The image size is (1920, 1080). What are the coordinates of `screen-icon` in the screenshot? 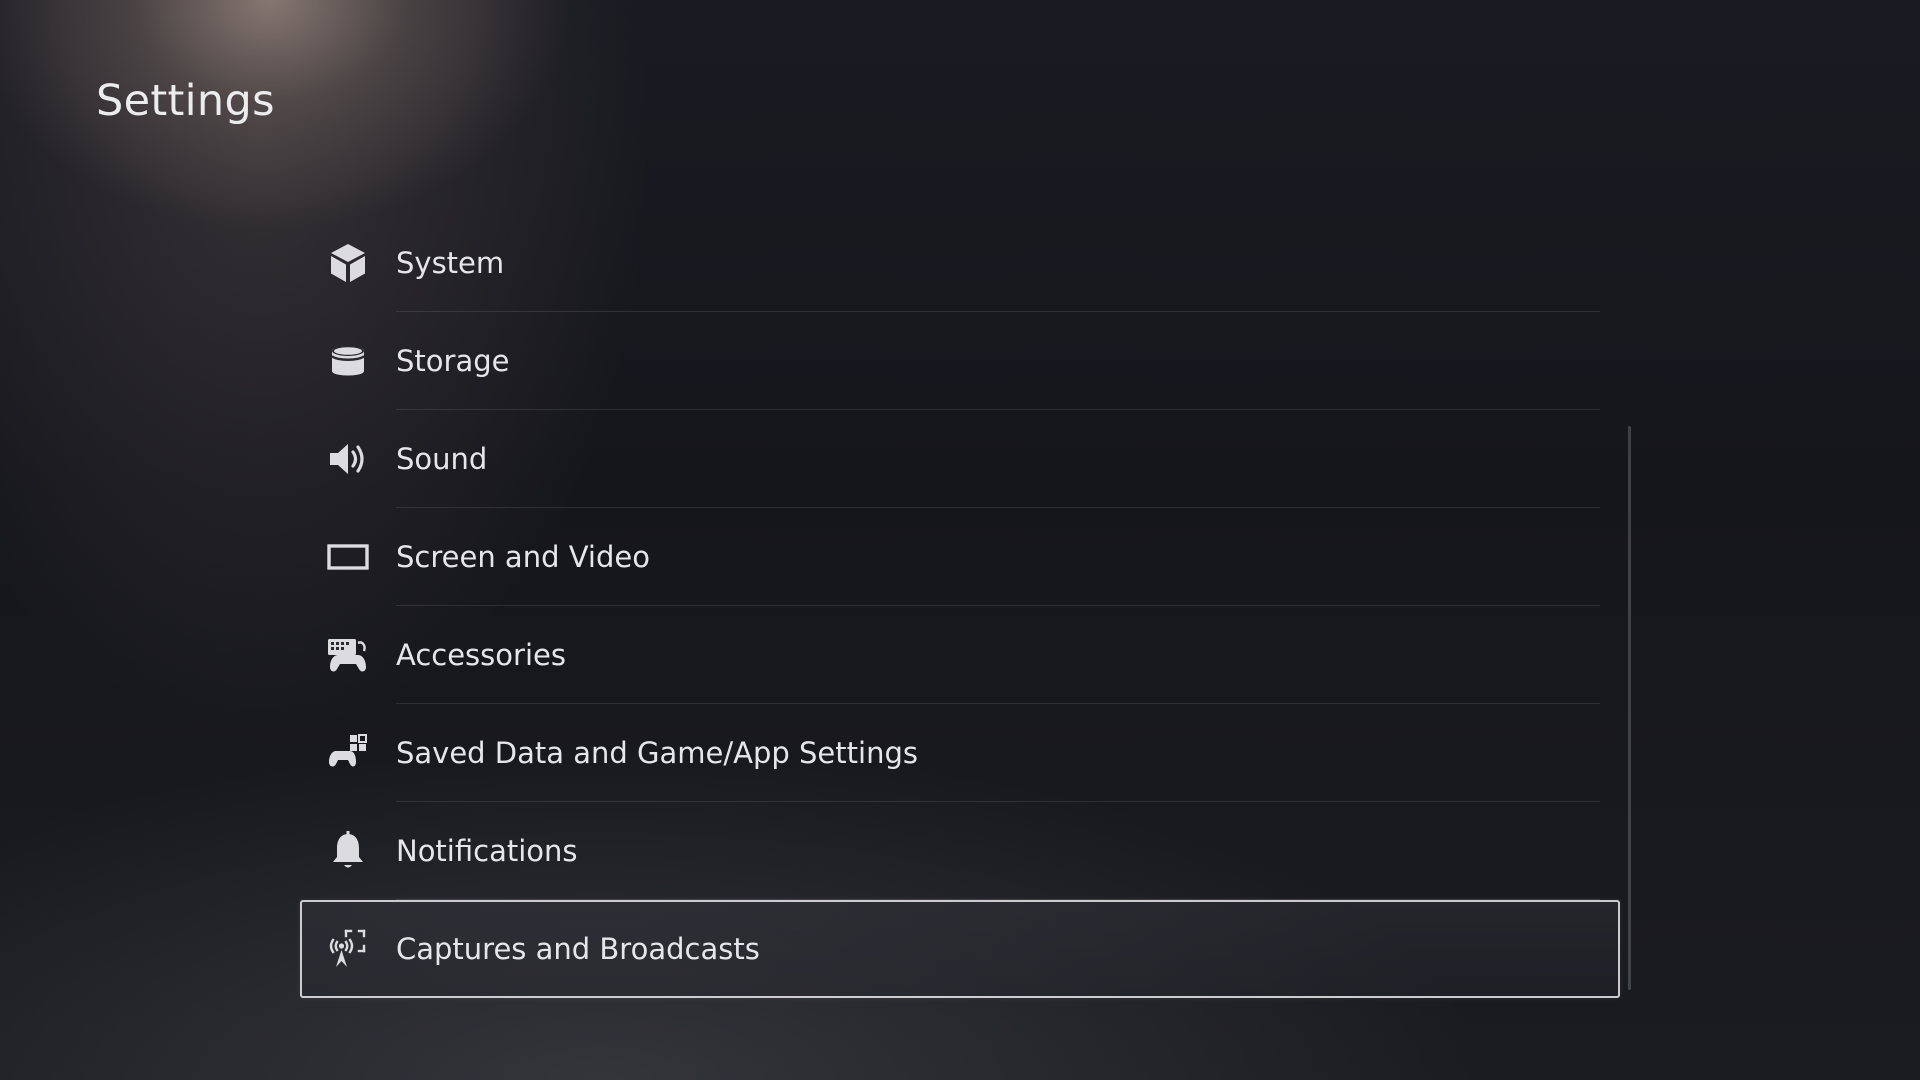 It's located at (348, 557).